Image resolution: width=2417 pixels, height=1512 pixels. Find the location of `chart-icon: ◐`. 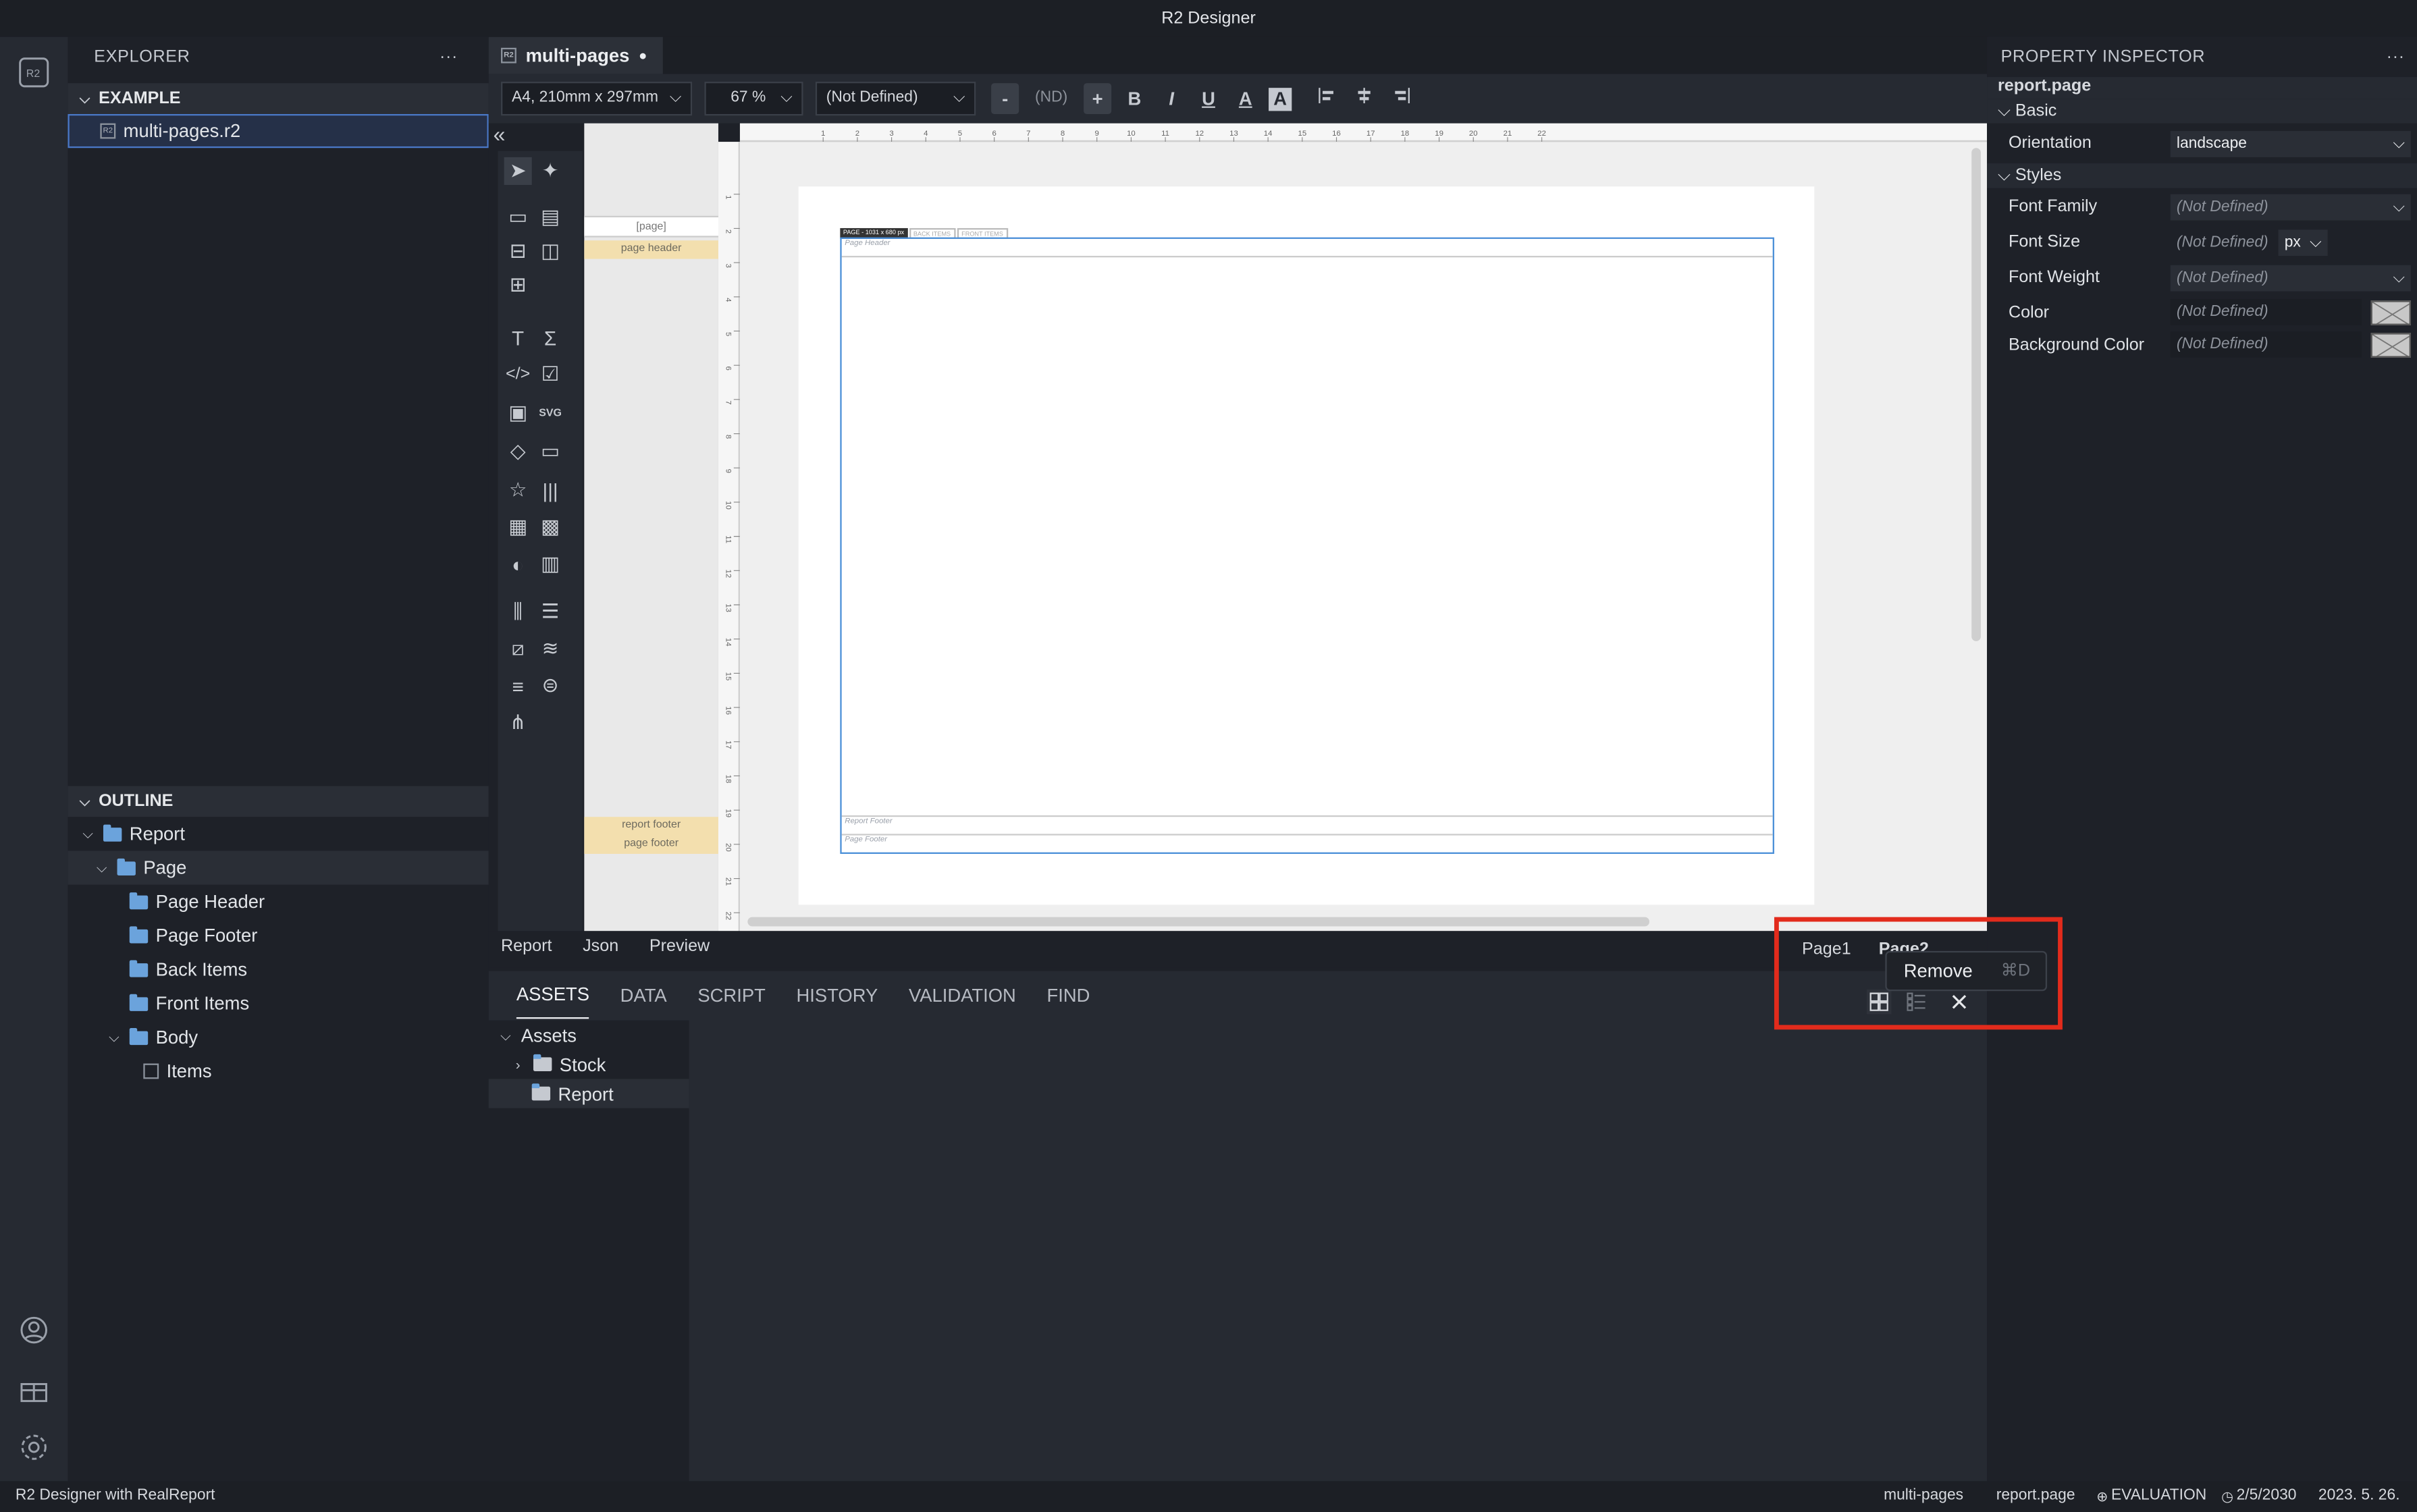

chart-icon: ◐ is located at coordinates (518, 564).